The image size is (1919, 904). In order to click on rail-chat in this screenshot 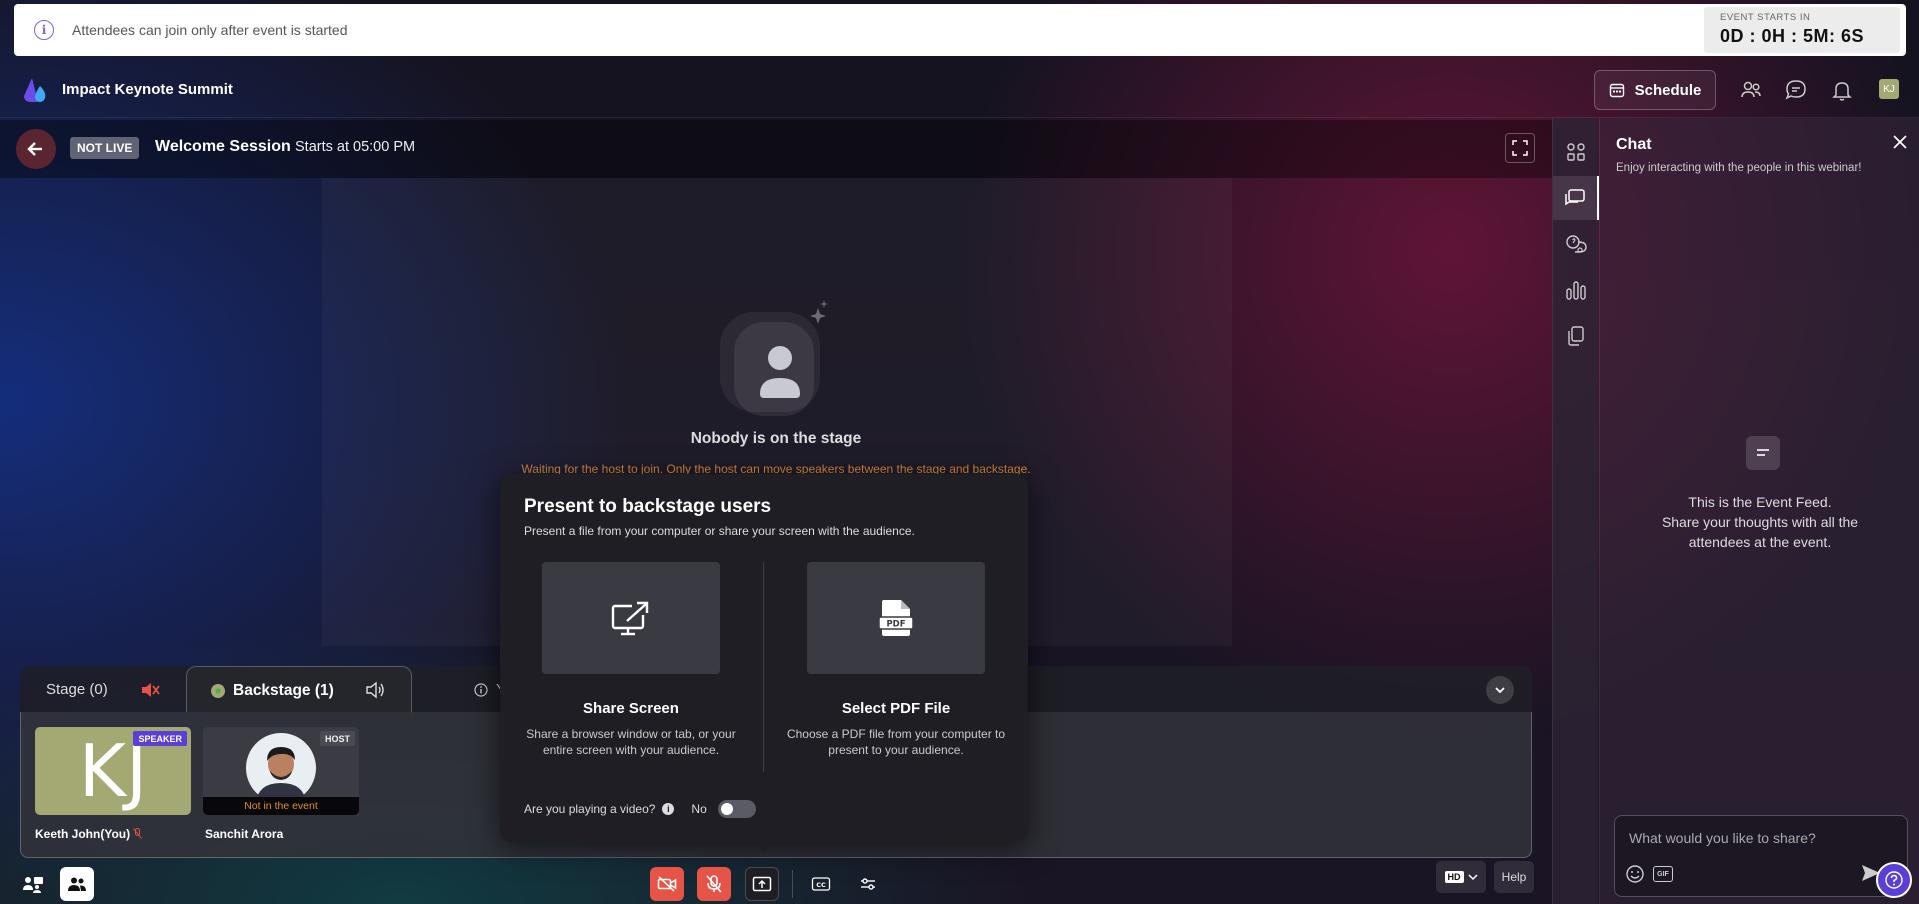, I will do `click(1576, 198)`.